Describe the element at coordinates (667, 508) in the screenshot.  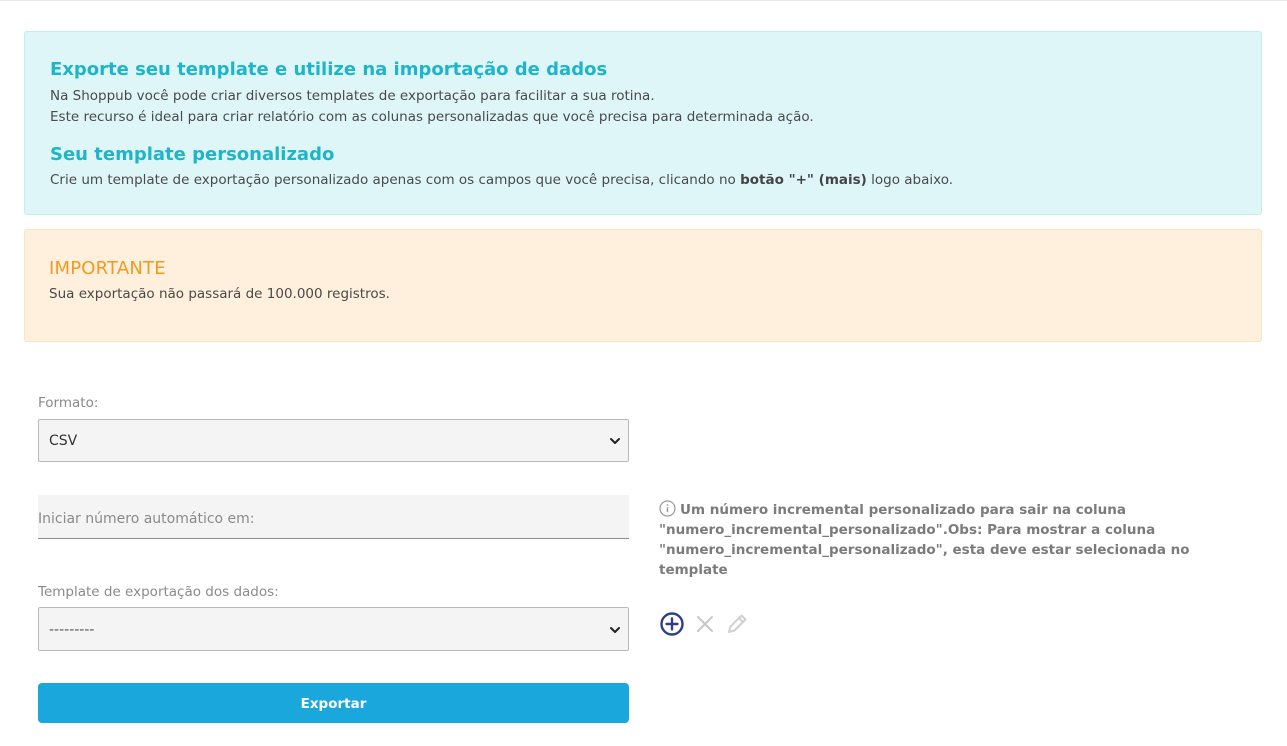
I see `info-icon` at that location.